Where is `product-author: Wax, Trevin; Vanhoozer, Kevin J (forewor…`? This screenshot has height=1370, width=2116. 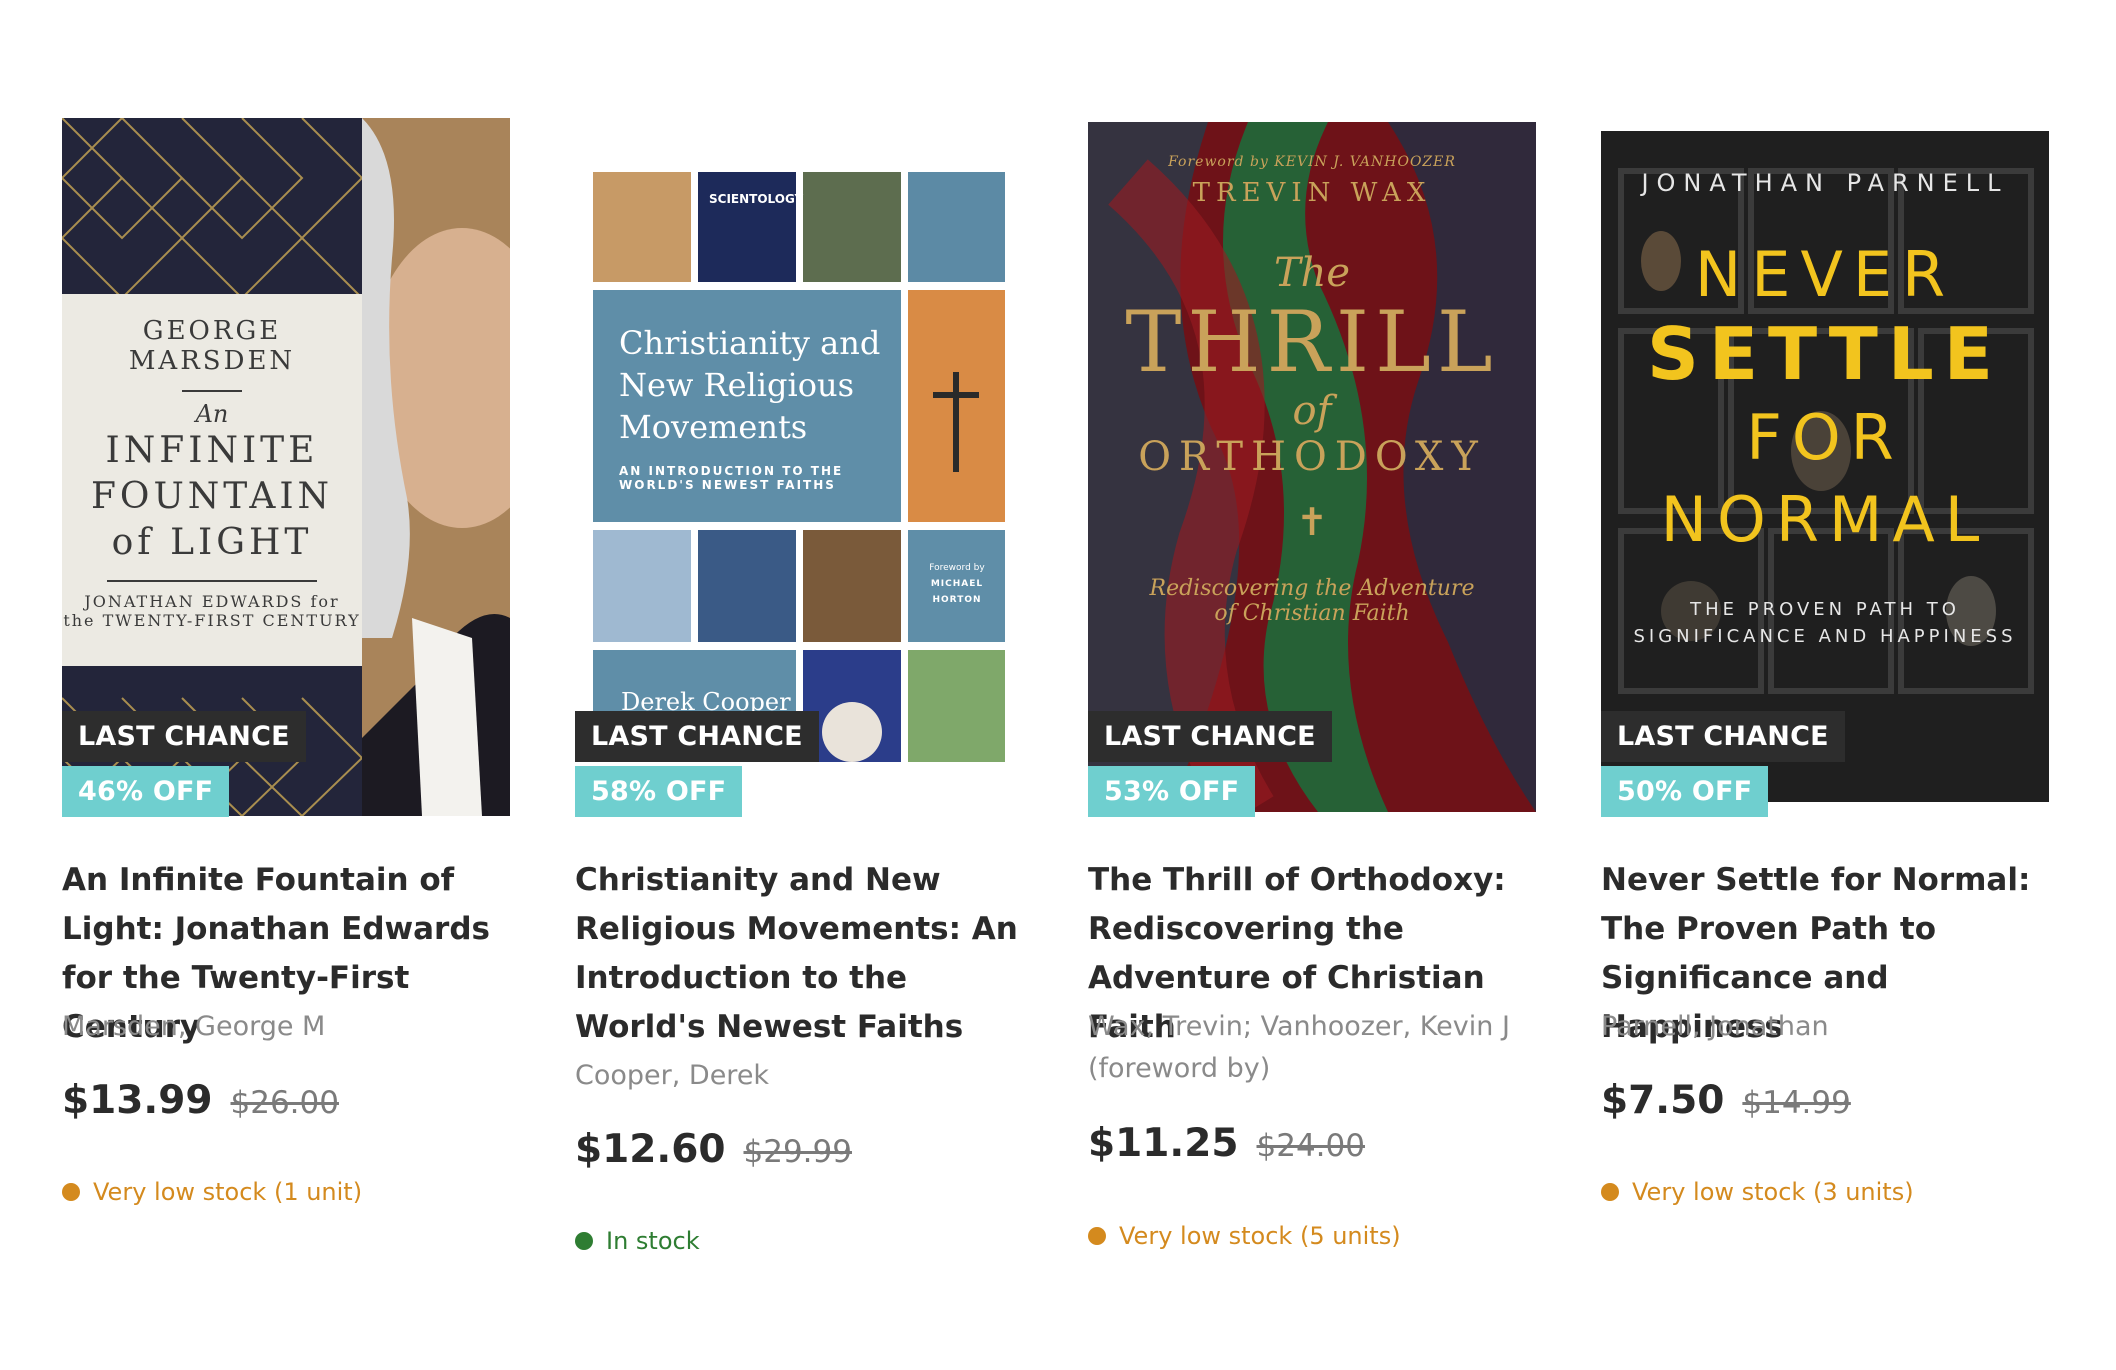 product-author: Wax, Trevin; Vanhoozer, Kevin J (forewor… is located at coordinates (1299, 1047).